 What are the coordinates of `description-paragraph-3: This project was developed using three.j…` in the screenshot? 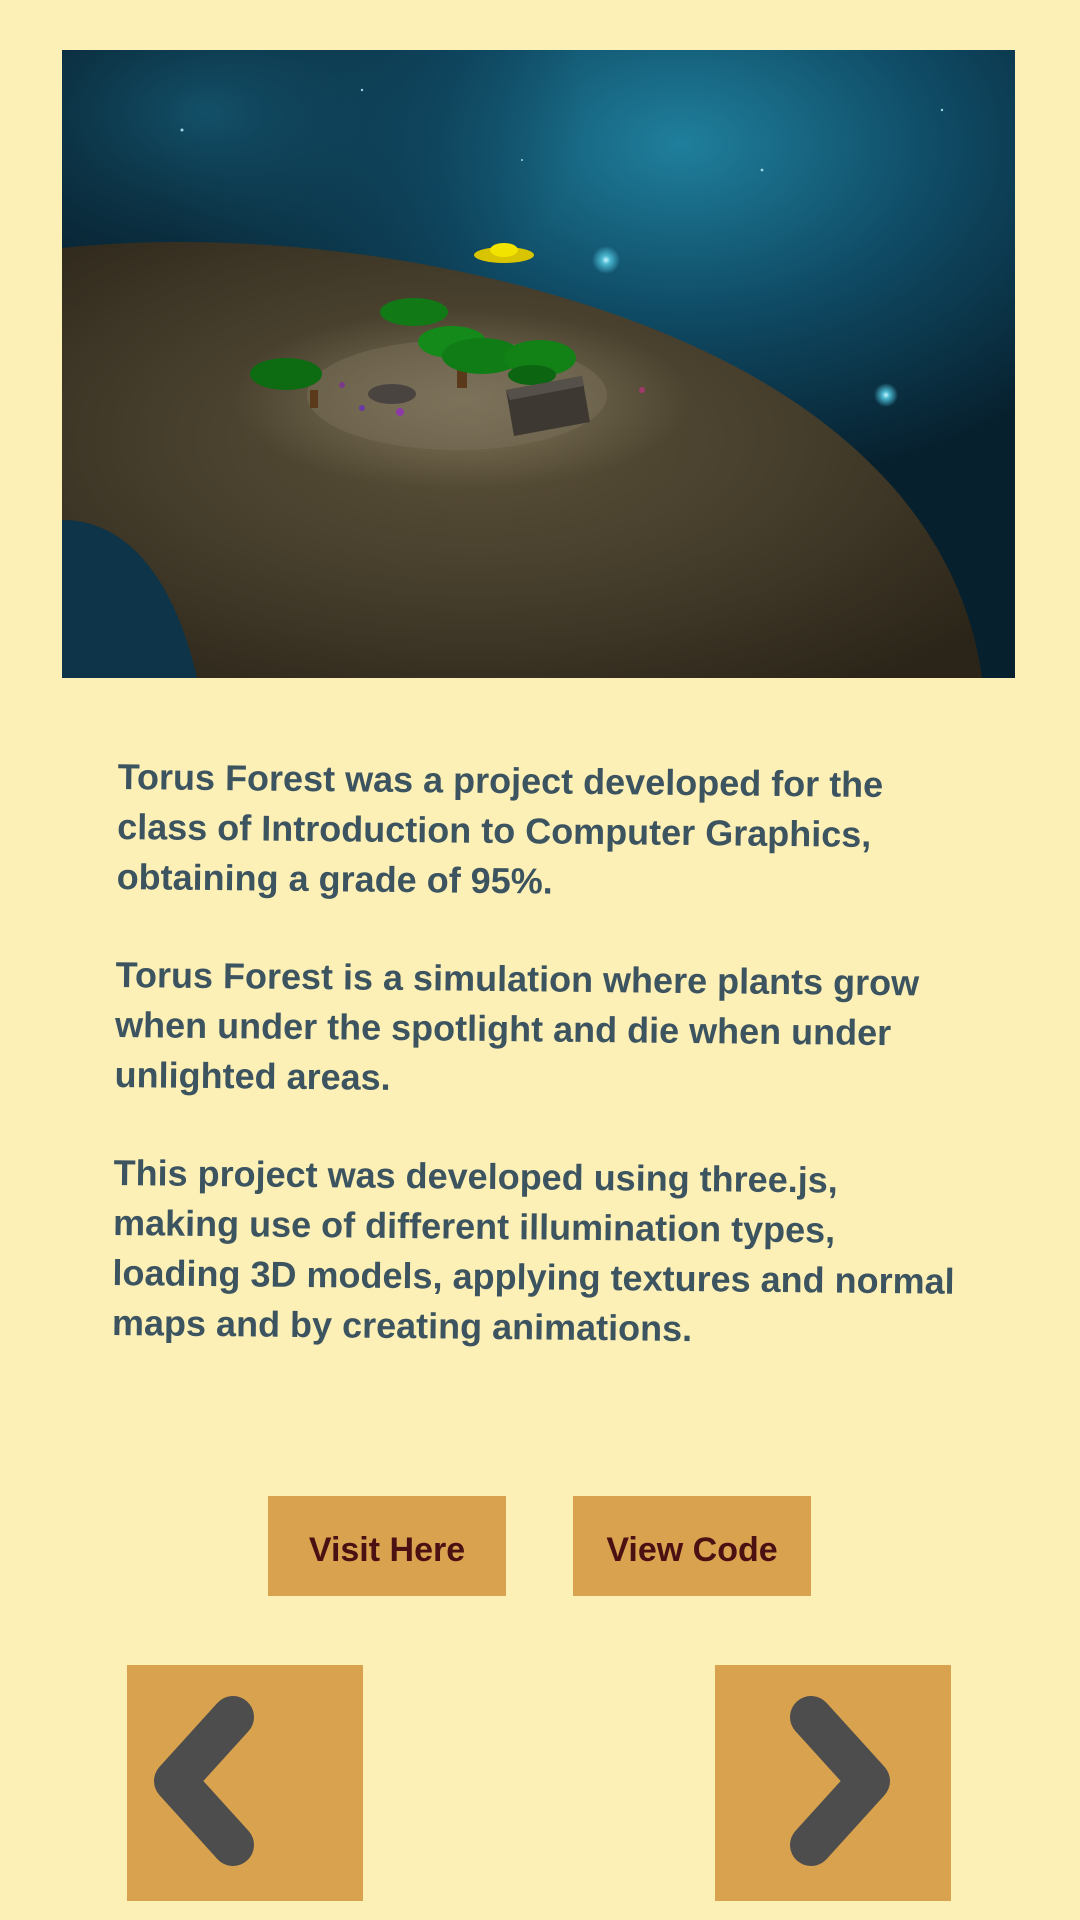 It's located at (533, 1250).